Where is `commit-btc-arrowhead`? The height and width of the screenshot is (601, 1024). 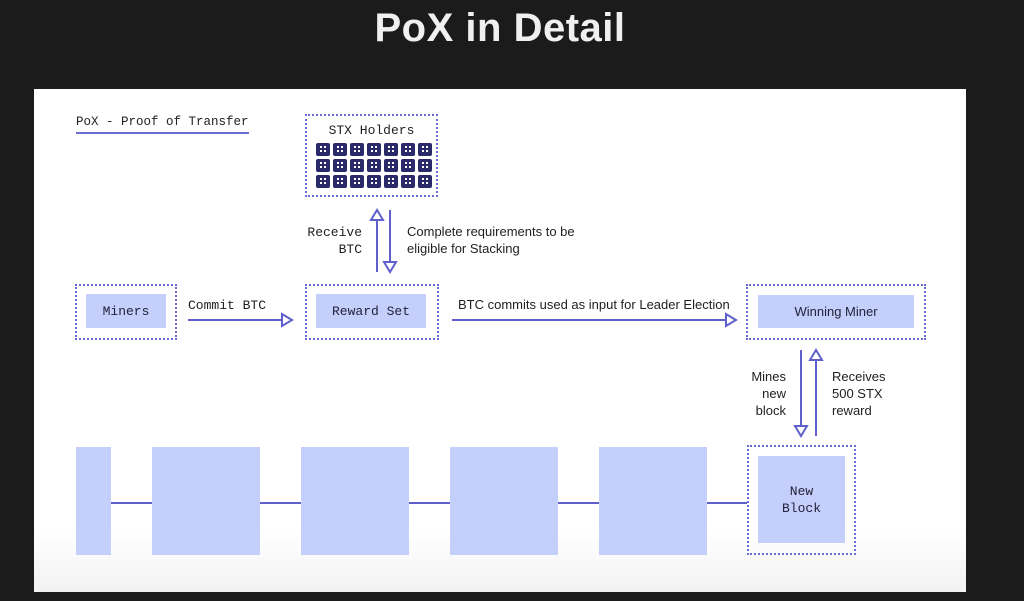 commit-btc-arrowhead is located at coordinates (287, 320).